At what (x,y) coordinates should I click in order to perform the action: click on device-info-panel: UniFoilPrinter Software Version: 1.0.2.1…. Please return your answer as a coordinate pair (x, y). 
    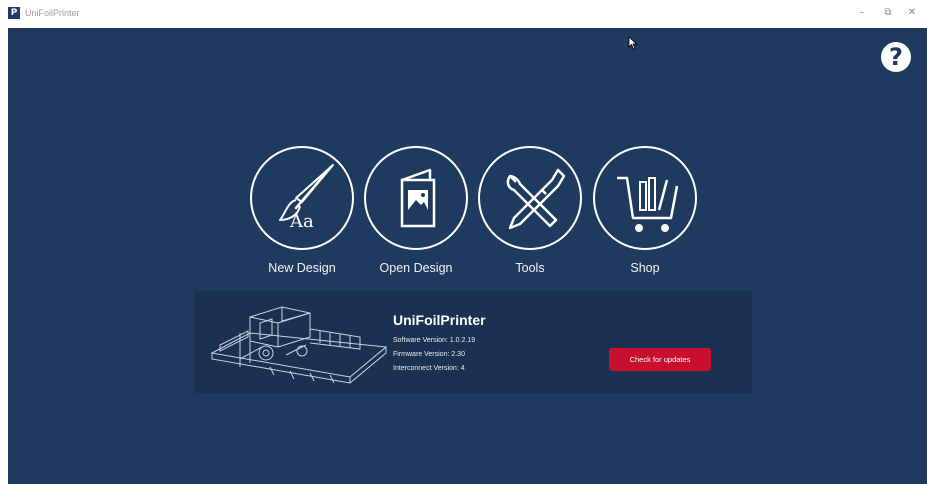
    Looking at the image, I should click on (473, 342).